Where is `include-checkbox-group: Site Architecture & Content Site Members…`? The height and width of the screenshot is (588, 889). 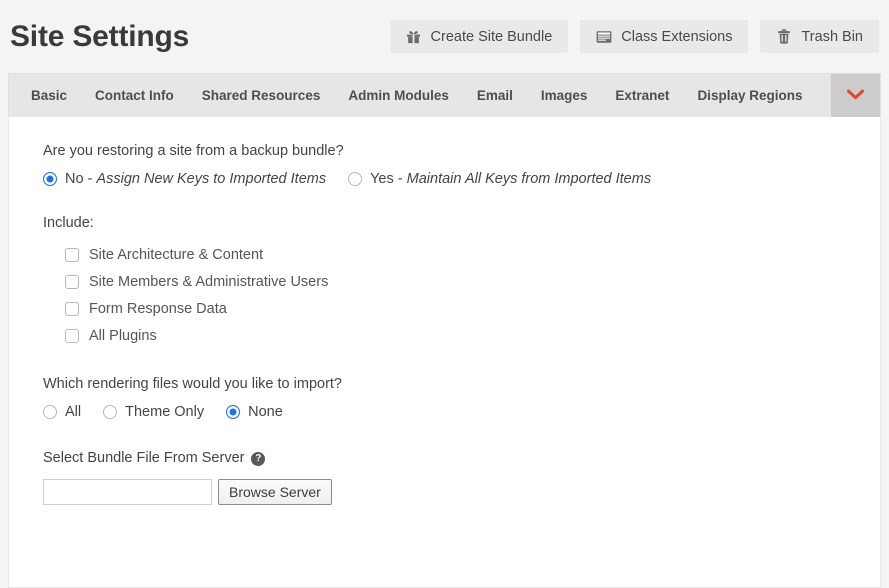 include-checkbox-group: Site Architecture & Content Site Members… is located at coordinates (458, 295).